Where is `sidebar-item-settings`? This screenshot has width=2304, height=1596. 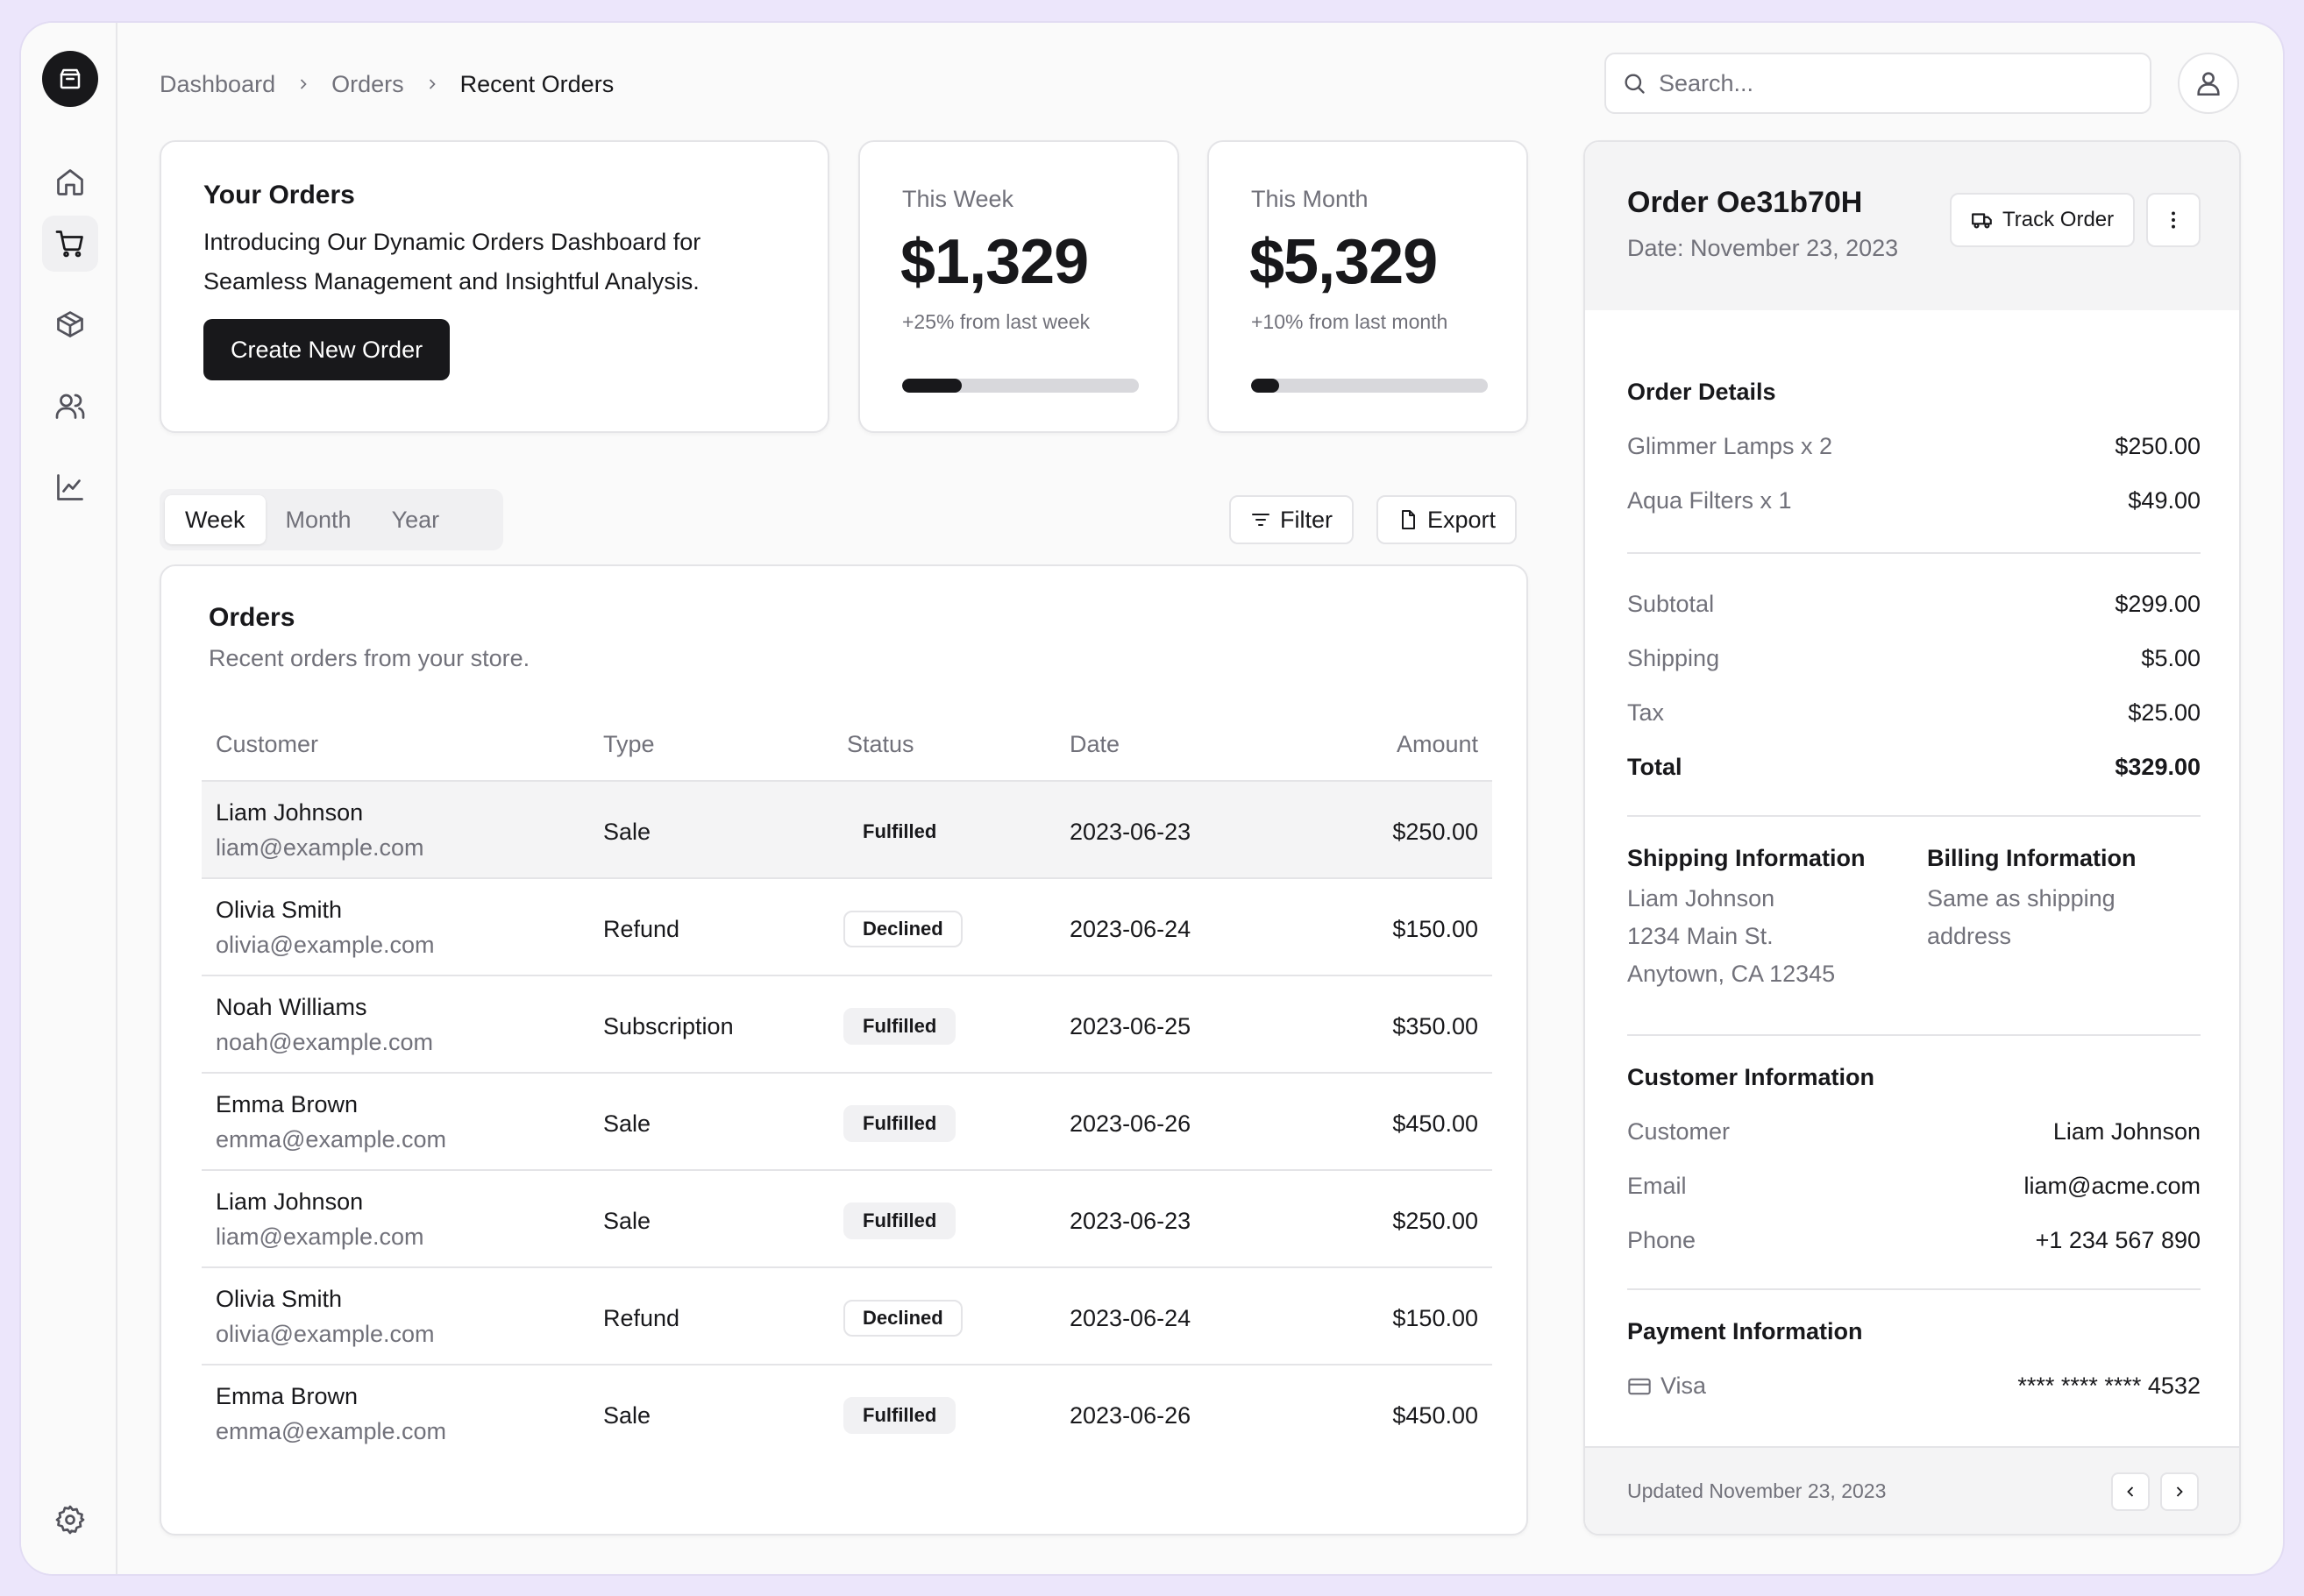 sidebar-item-settings is located at coordinates (70, 1520).